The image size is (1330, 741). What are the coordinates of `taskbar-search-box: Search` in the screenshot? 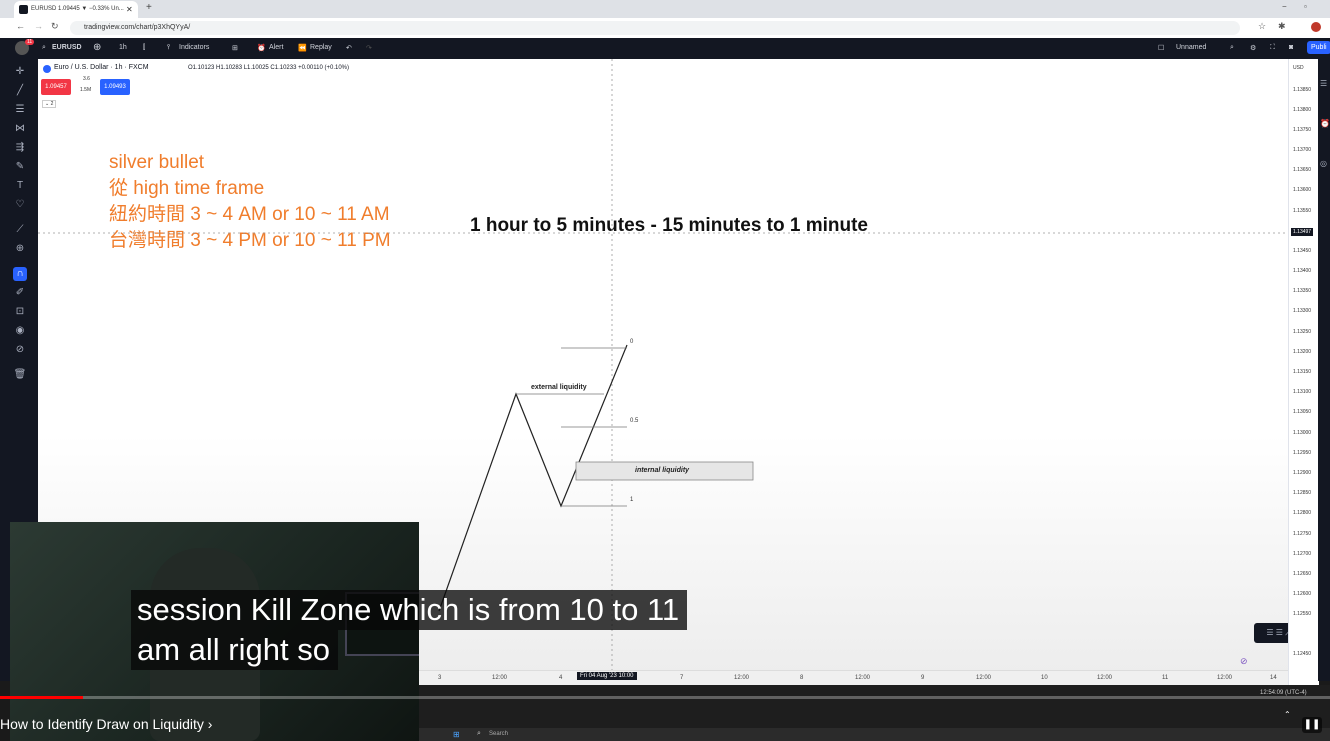 It's located at (498, 734).